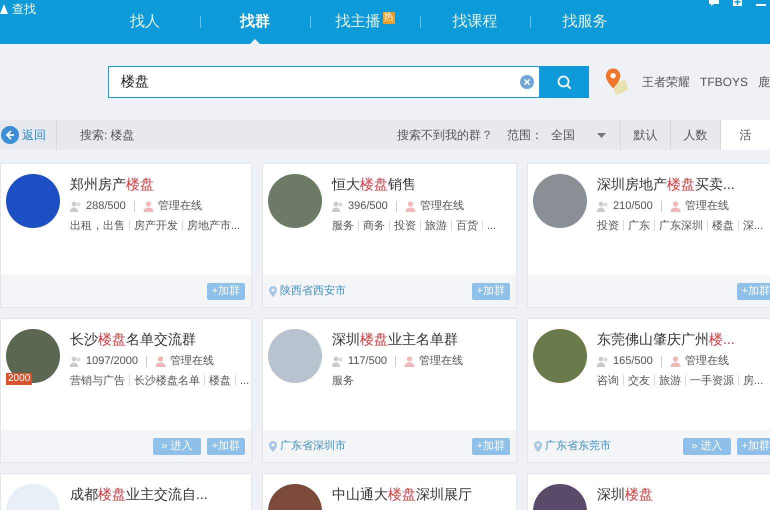 Image resolution: width=770 pixels, height=510 pixels. What do you see at coordinates (764, 82) in the screenshot?
I see `hot-search-tag: 鹿` at bounding box center [764, 82].